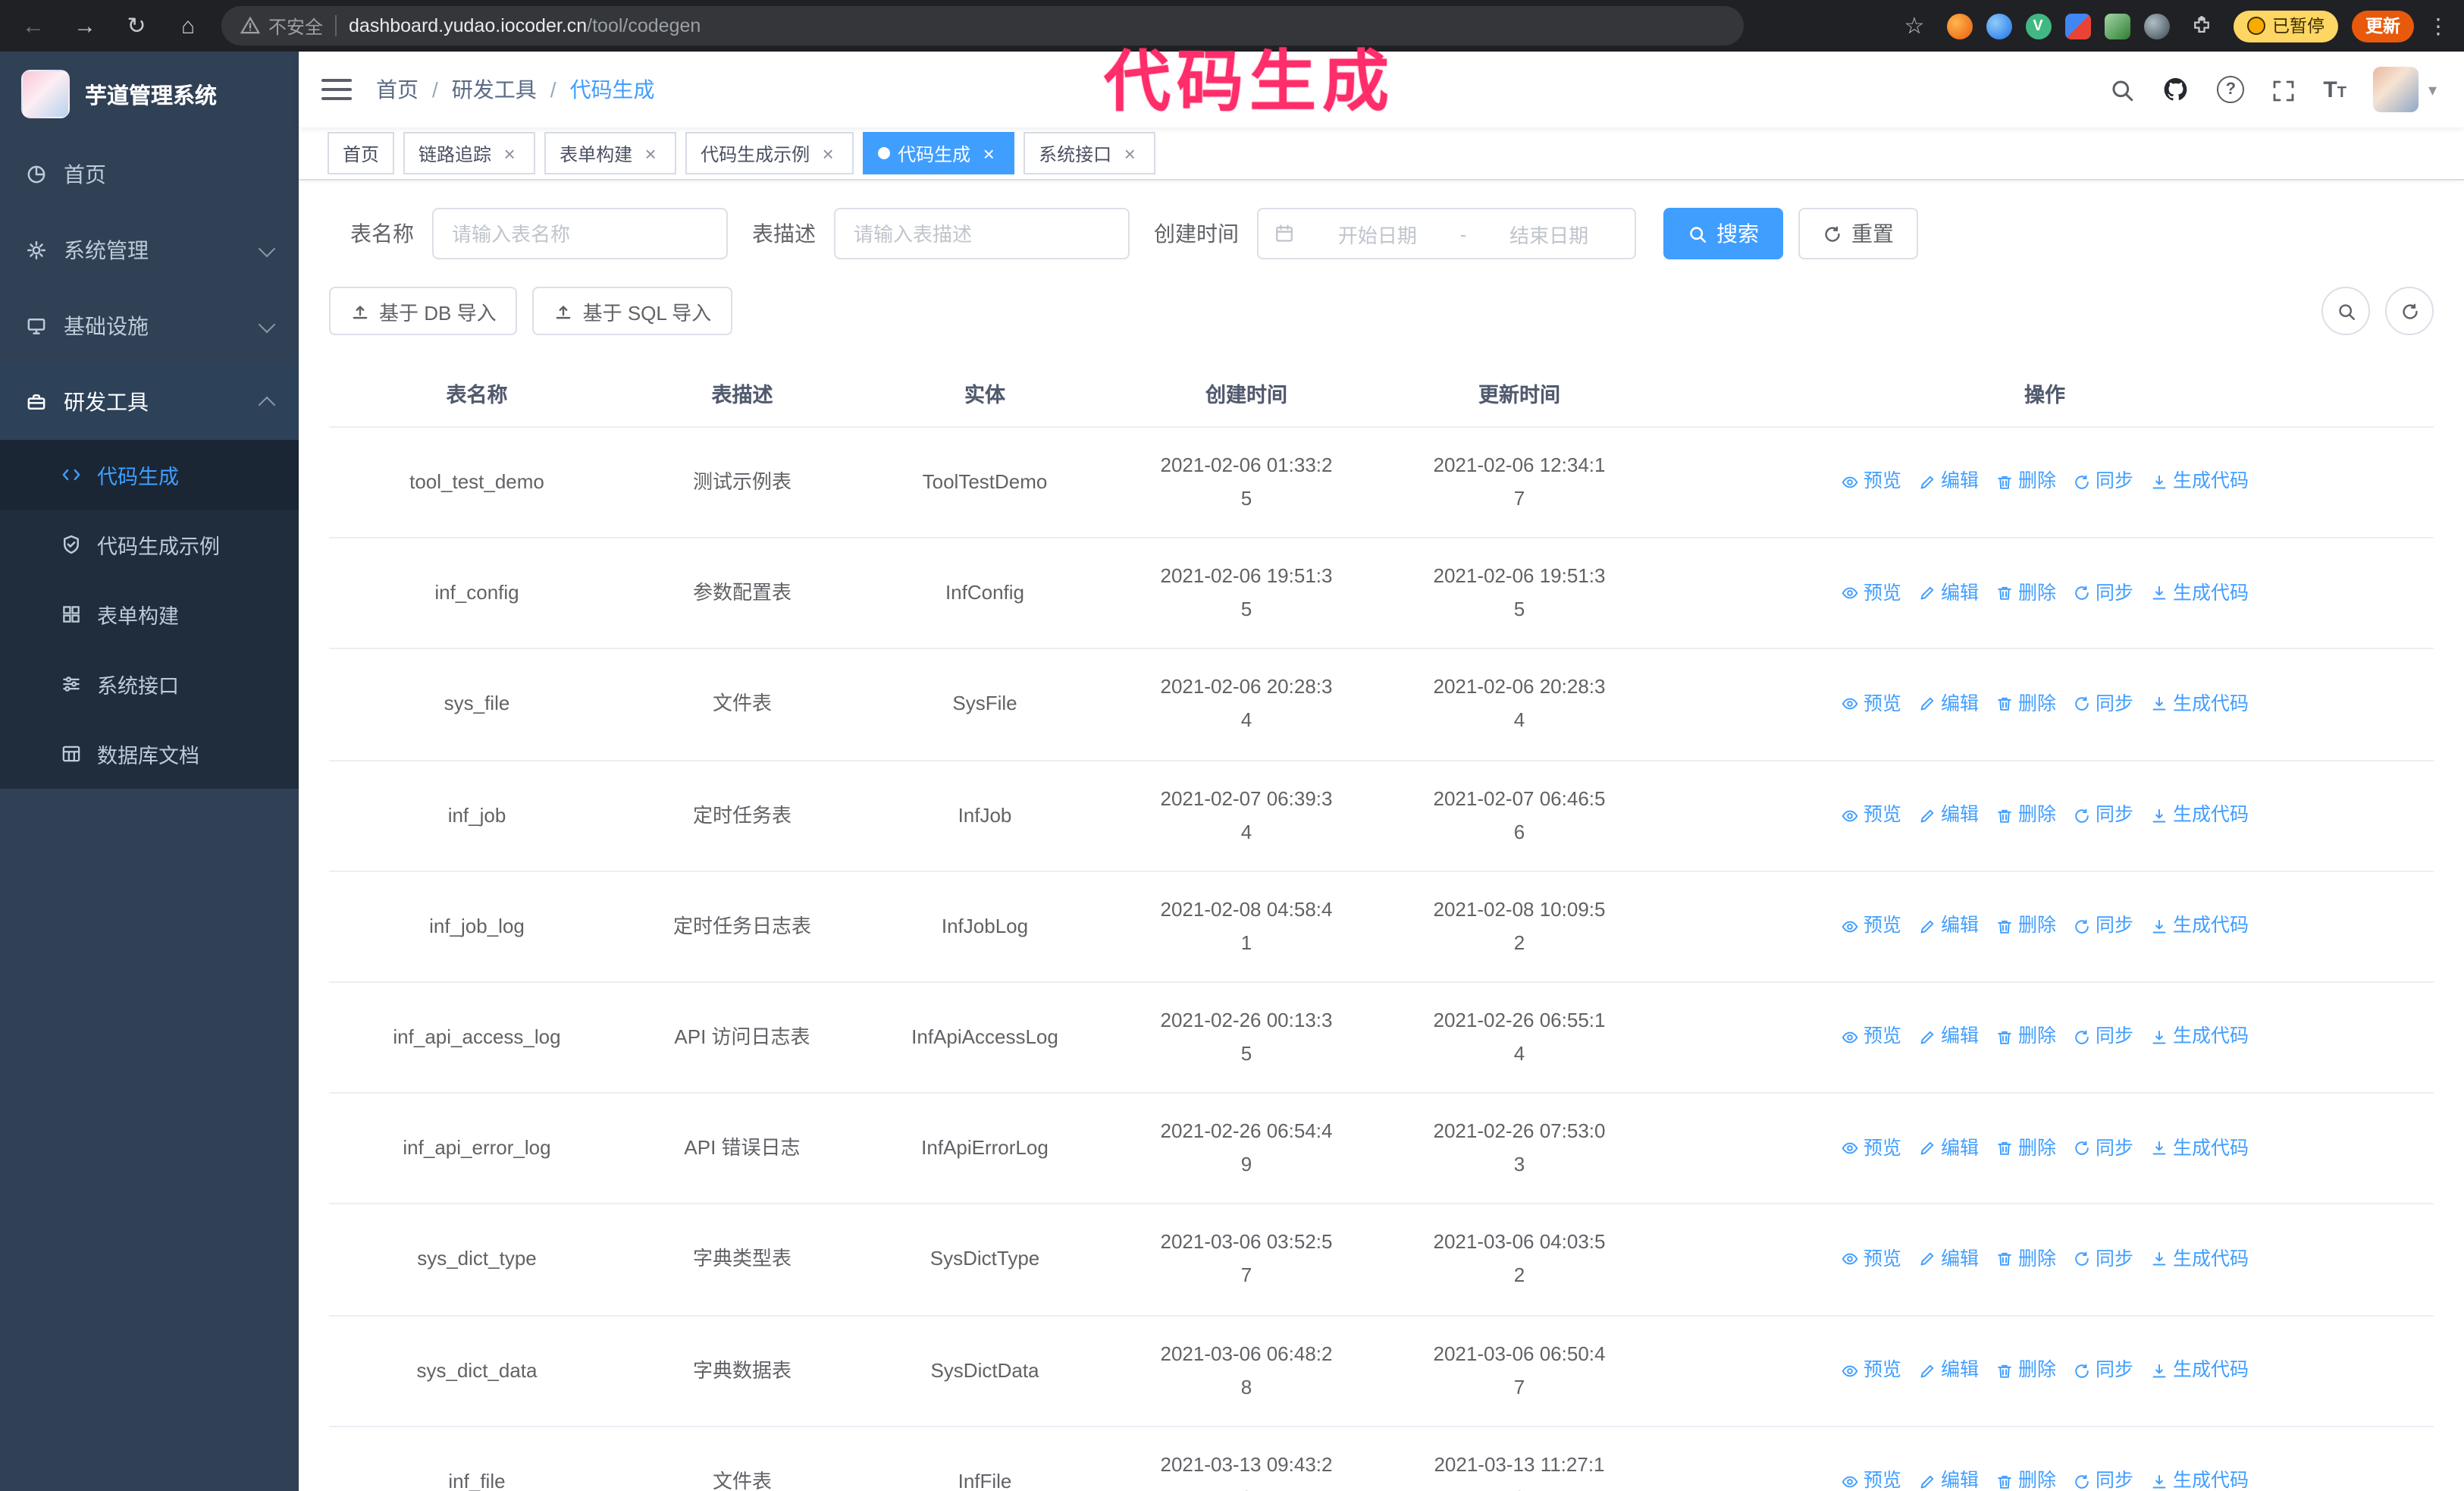  What do you see at coordinates (2405, 89) in the screenshot?
I see `user-menu: ▾` at bounding box center [2405, 89].